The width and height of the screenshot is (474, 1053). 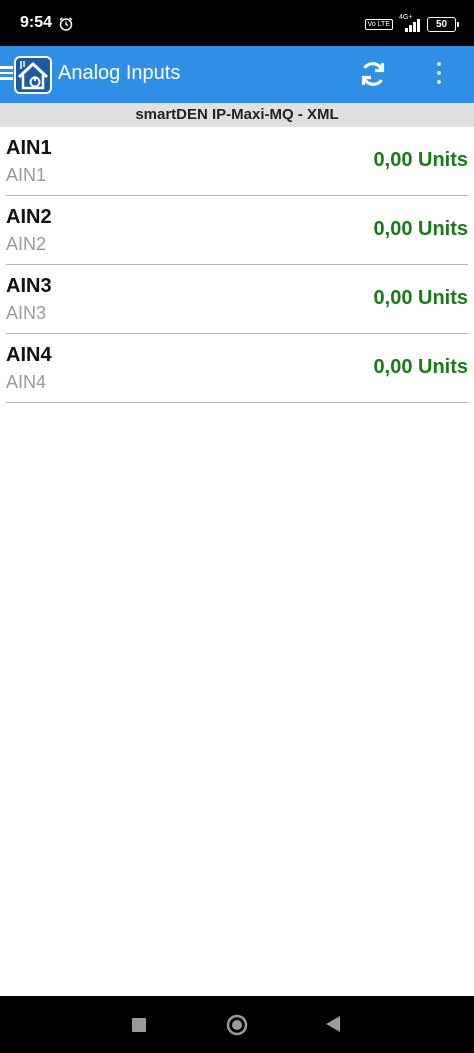 What do you see at coordinates (36, 22) in the screenshot?
I see `status-time: 9:54` at bounding box center [36, 22].